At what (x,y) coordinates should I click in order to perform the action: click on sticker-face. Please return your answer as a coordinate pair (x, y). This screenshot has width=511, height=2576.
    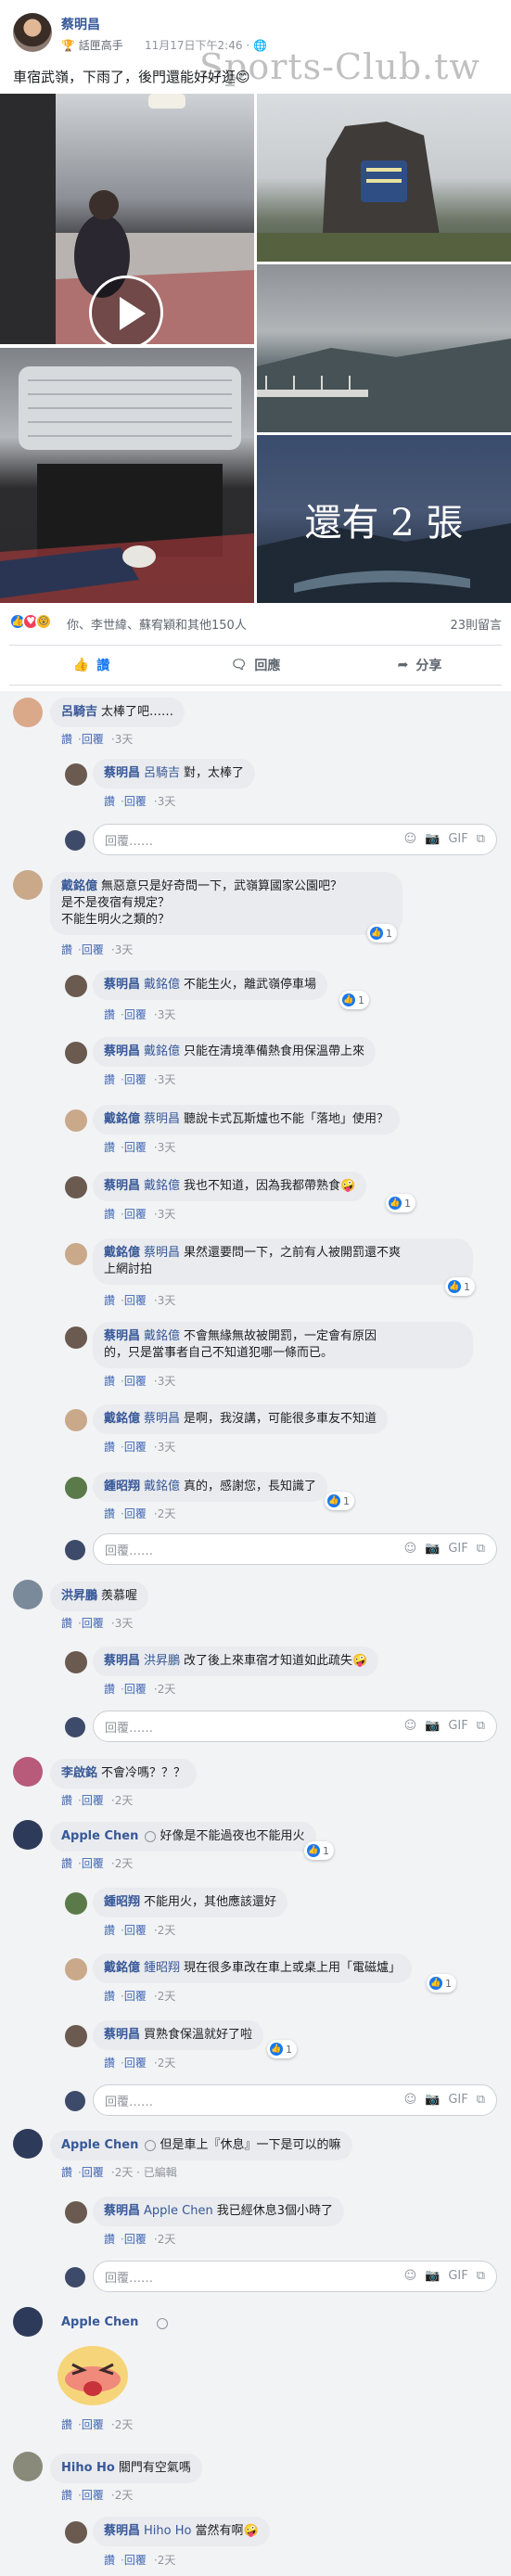
    Looking at the image, I should click on (92, 2375).